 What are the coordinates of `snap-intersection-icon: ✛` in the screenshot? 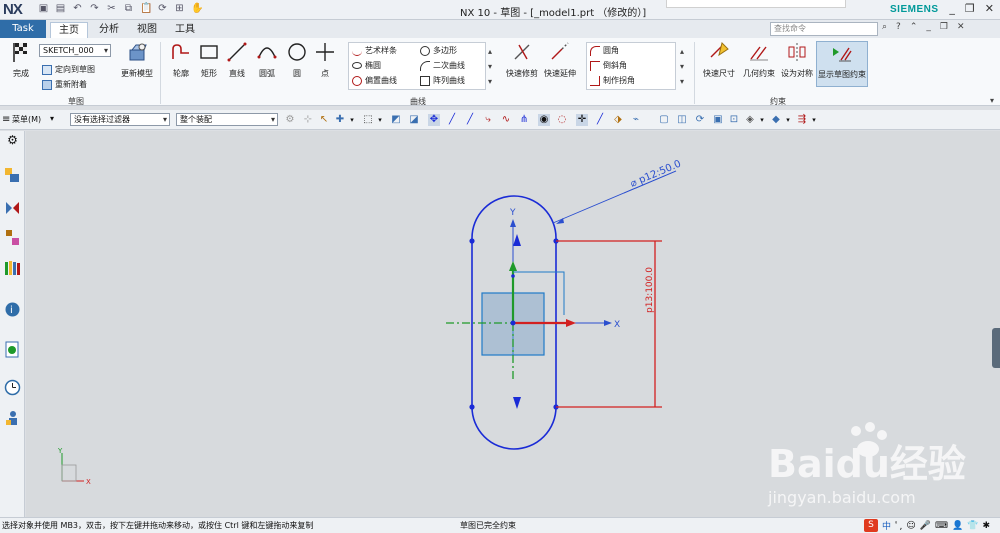 It's located at (582, 120).